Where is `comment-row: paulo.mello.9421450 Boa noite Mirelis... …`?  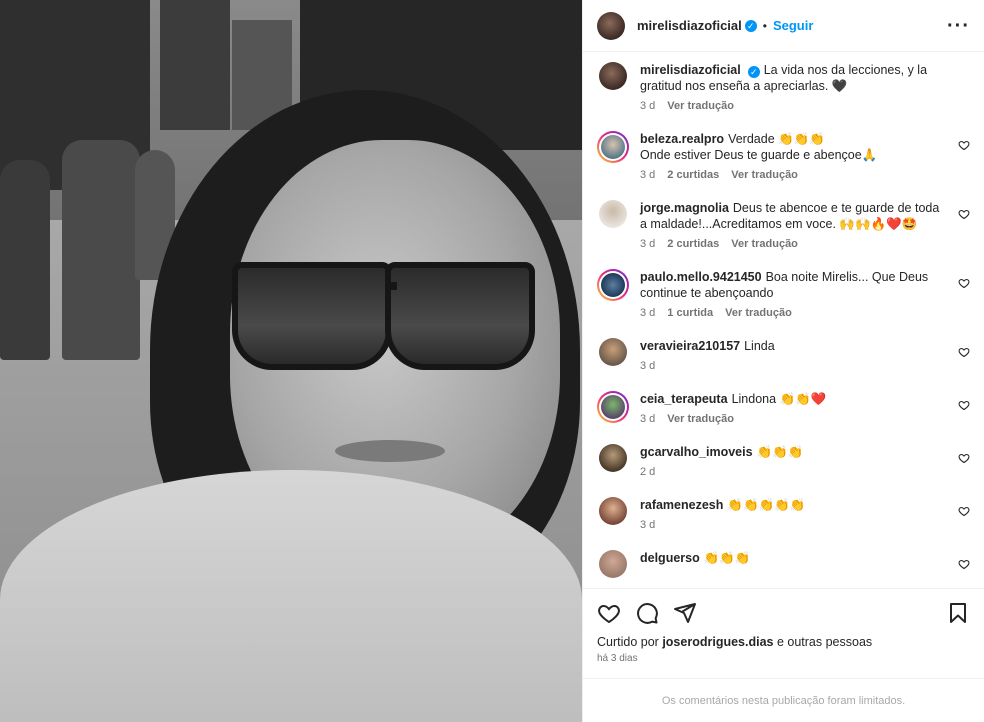
comment-row: paulo.mello.9421450 Boa noite Mirelis... … is located at coordinates (783, 295).